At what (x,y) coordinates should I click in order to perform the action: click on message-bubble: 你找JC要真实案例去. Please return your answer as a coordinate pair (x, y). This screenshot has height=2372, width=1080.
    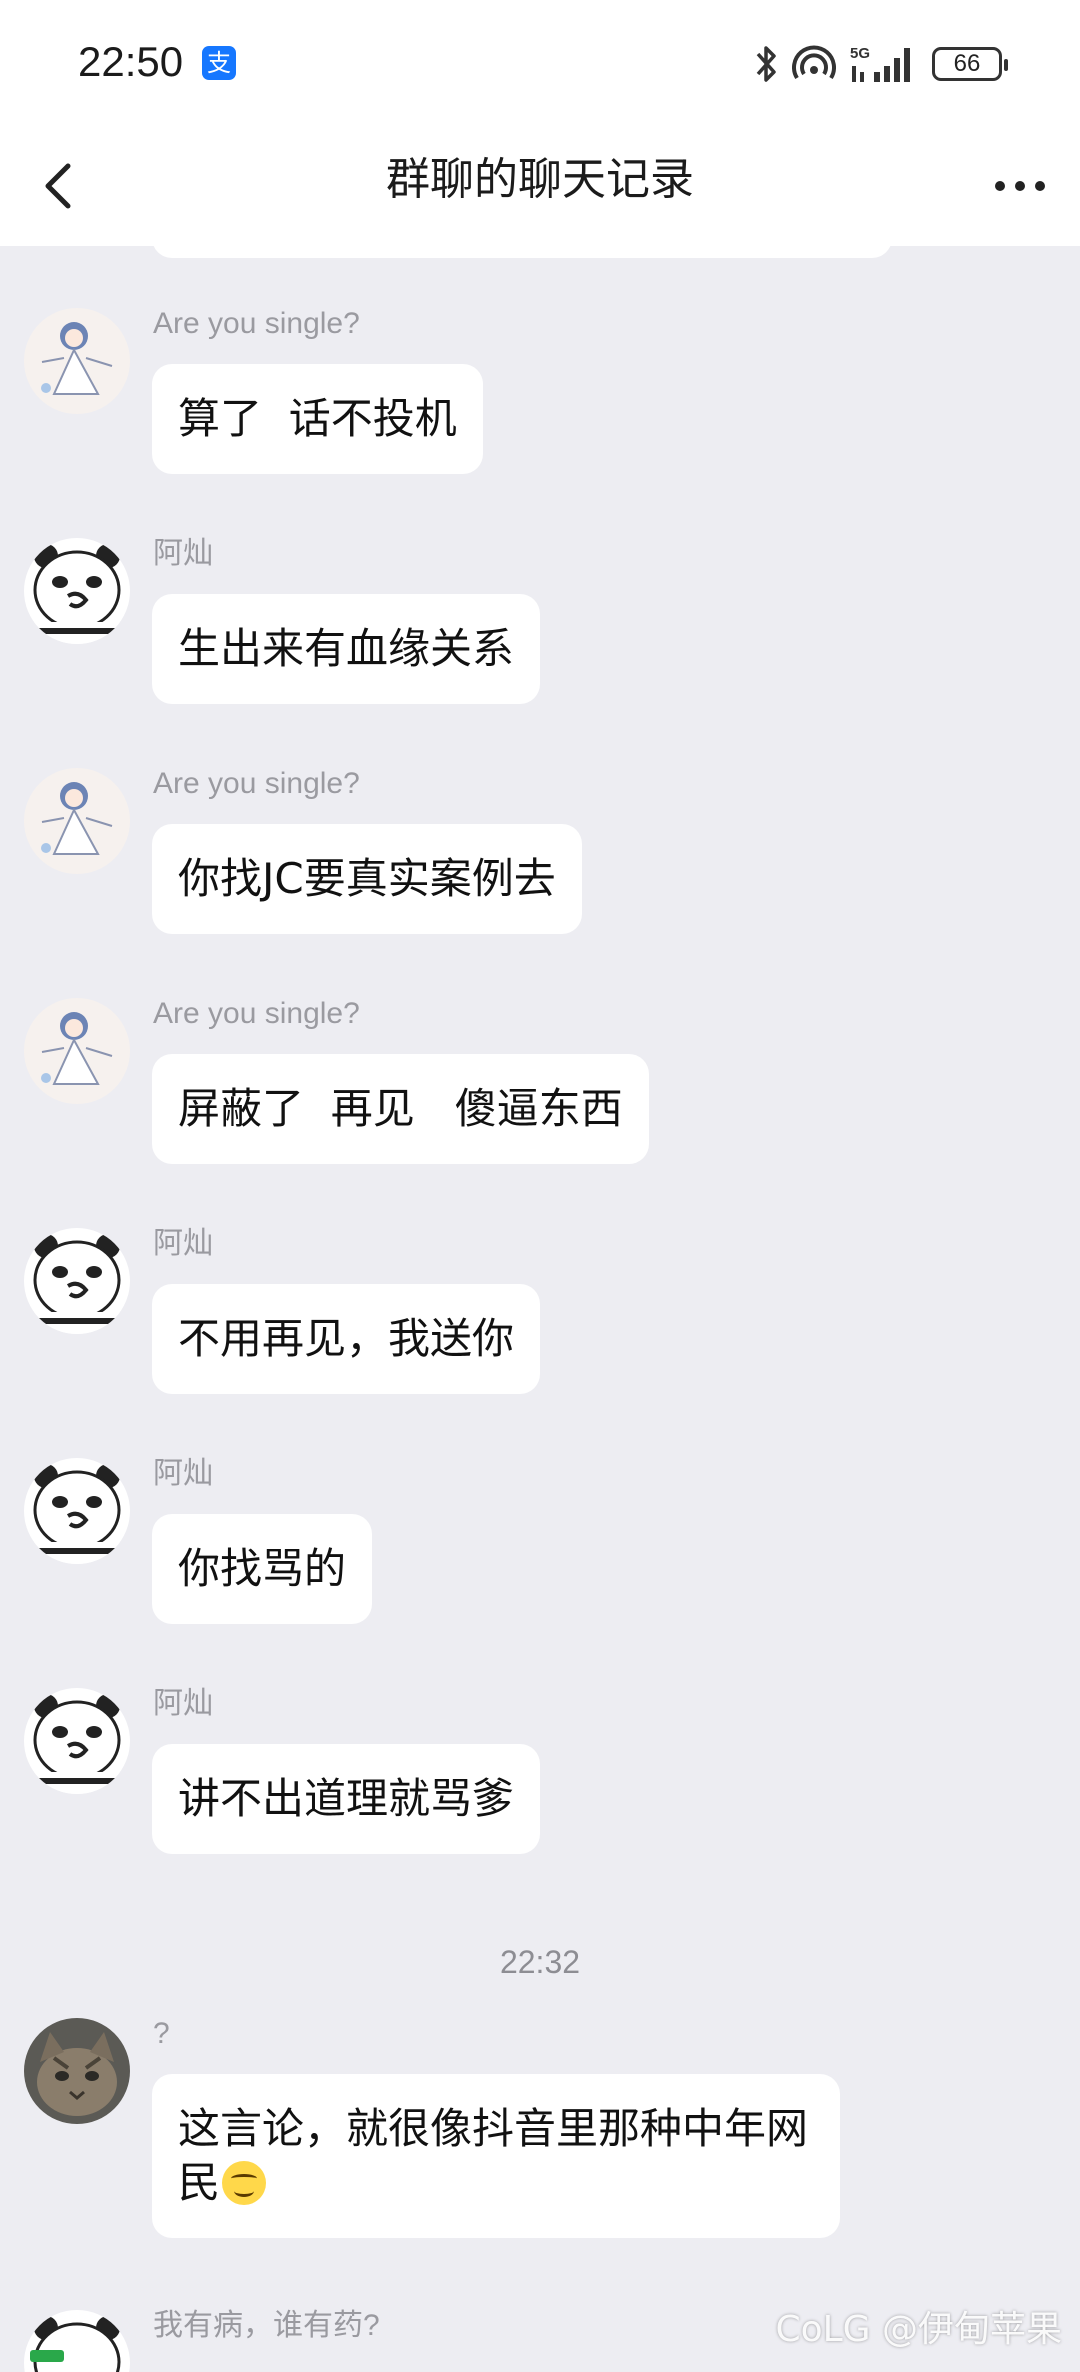
    Looking at the image, I should click on (367, 879).